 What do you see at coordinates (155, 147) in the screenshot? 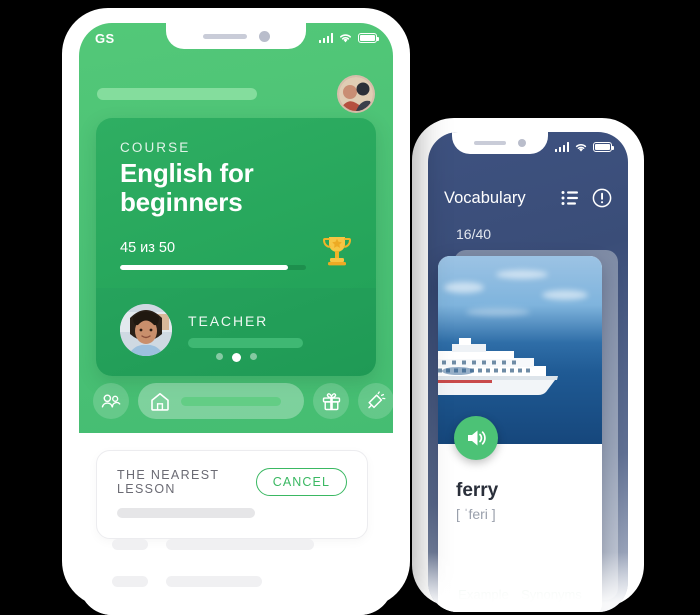
I see `course-kicker: COURSE` at bounding box center [155, 147].